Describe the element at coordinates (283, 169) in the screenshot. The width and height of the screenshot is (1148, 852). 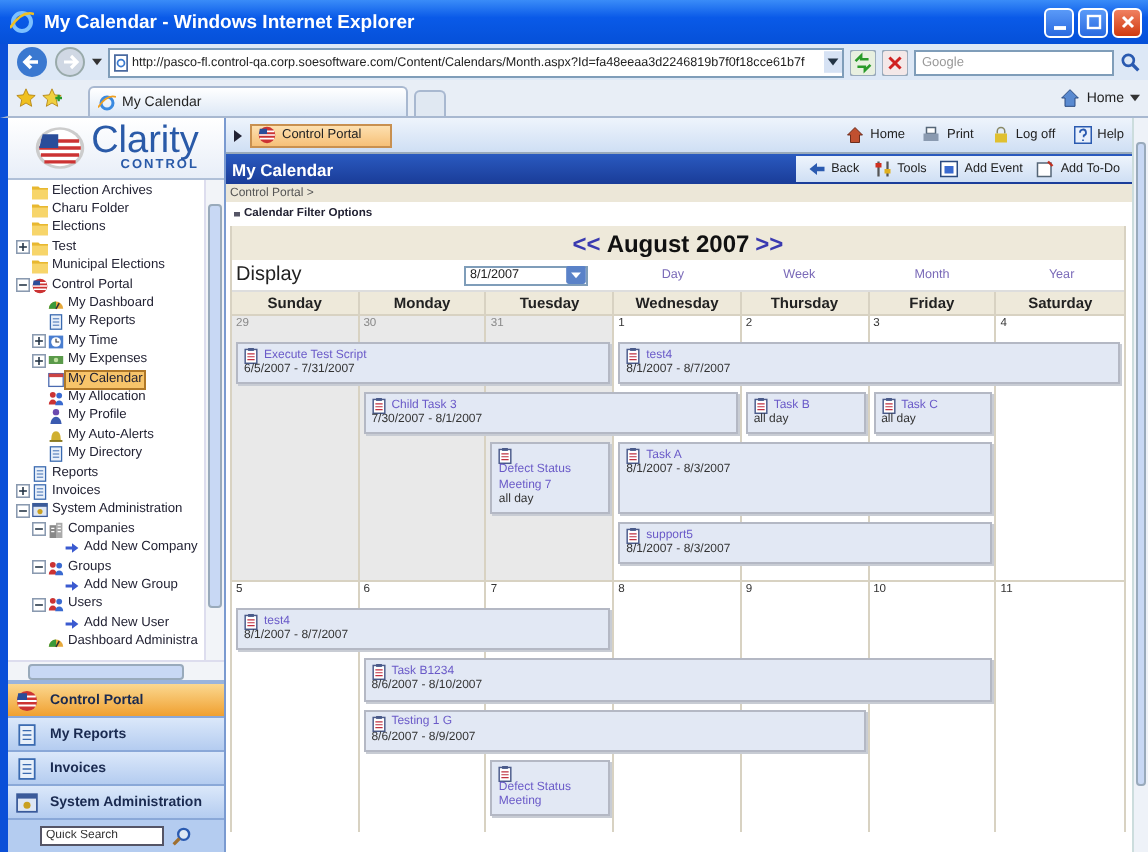
I see `page-title: My Calendar` at that location.